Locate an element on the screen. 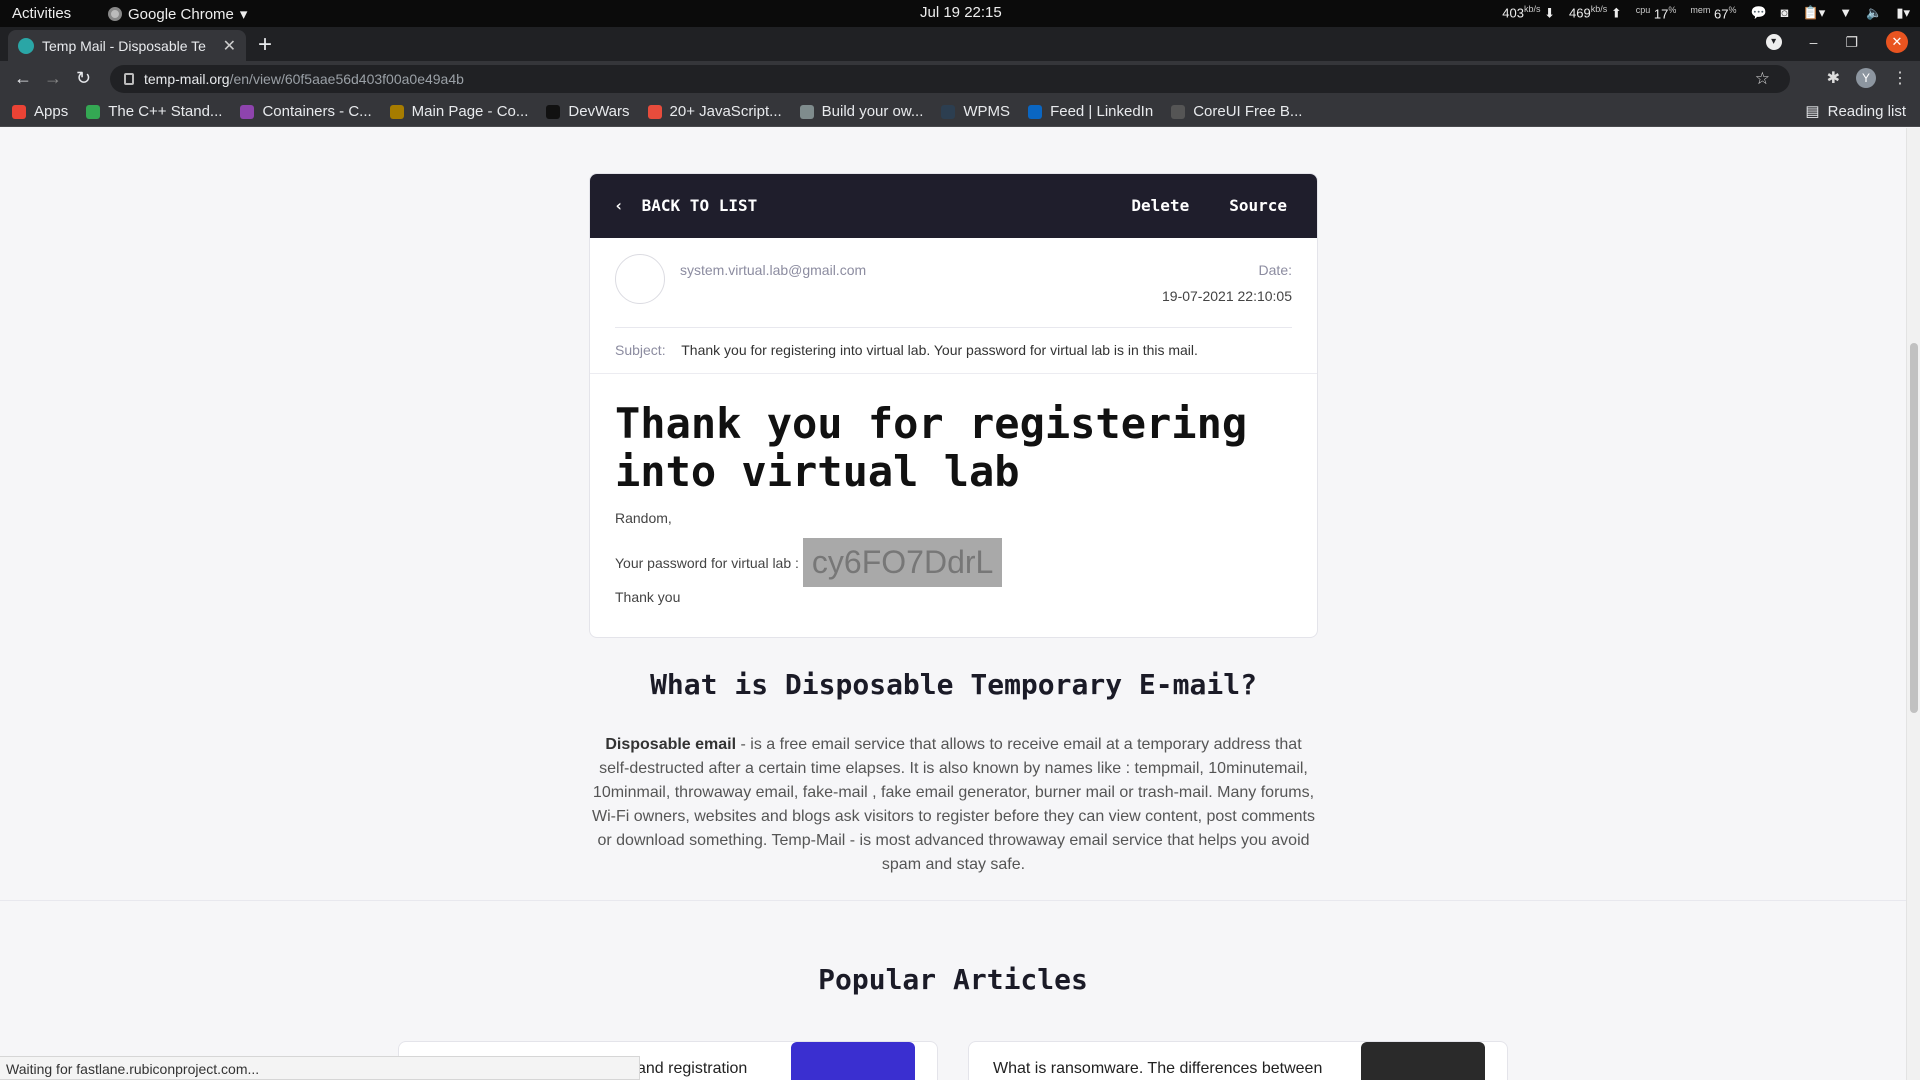 The height and width of the screenshot is (1080, 1920). menu-kebab-icon: ⋮ is located at coordinates (1900, 78).